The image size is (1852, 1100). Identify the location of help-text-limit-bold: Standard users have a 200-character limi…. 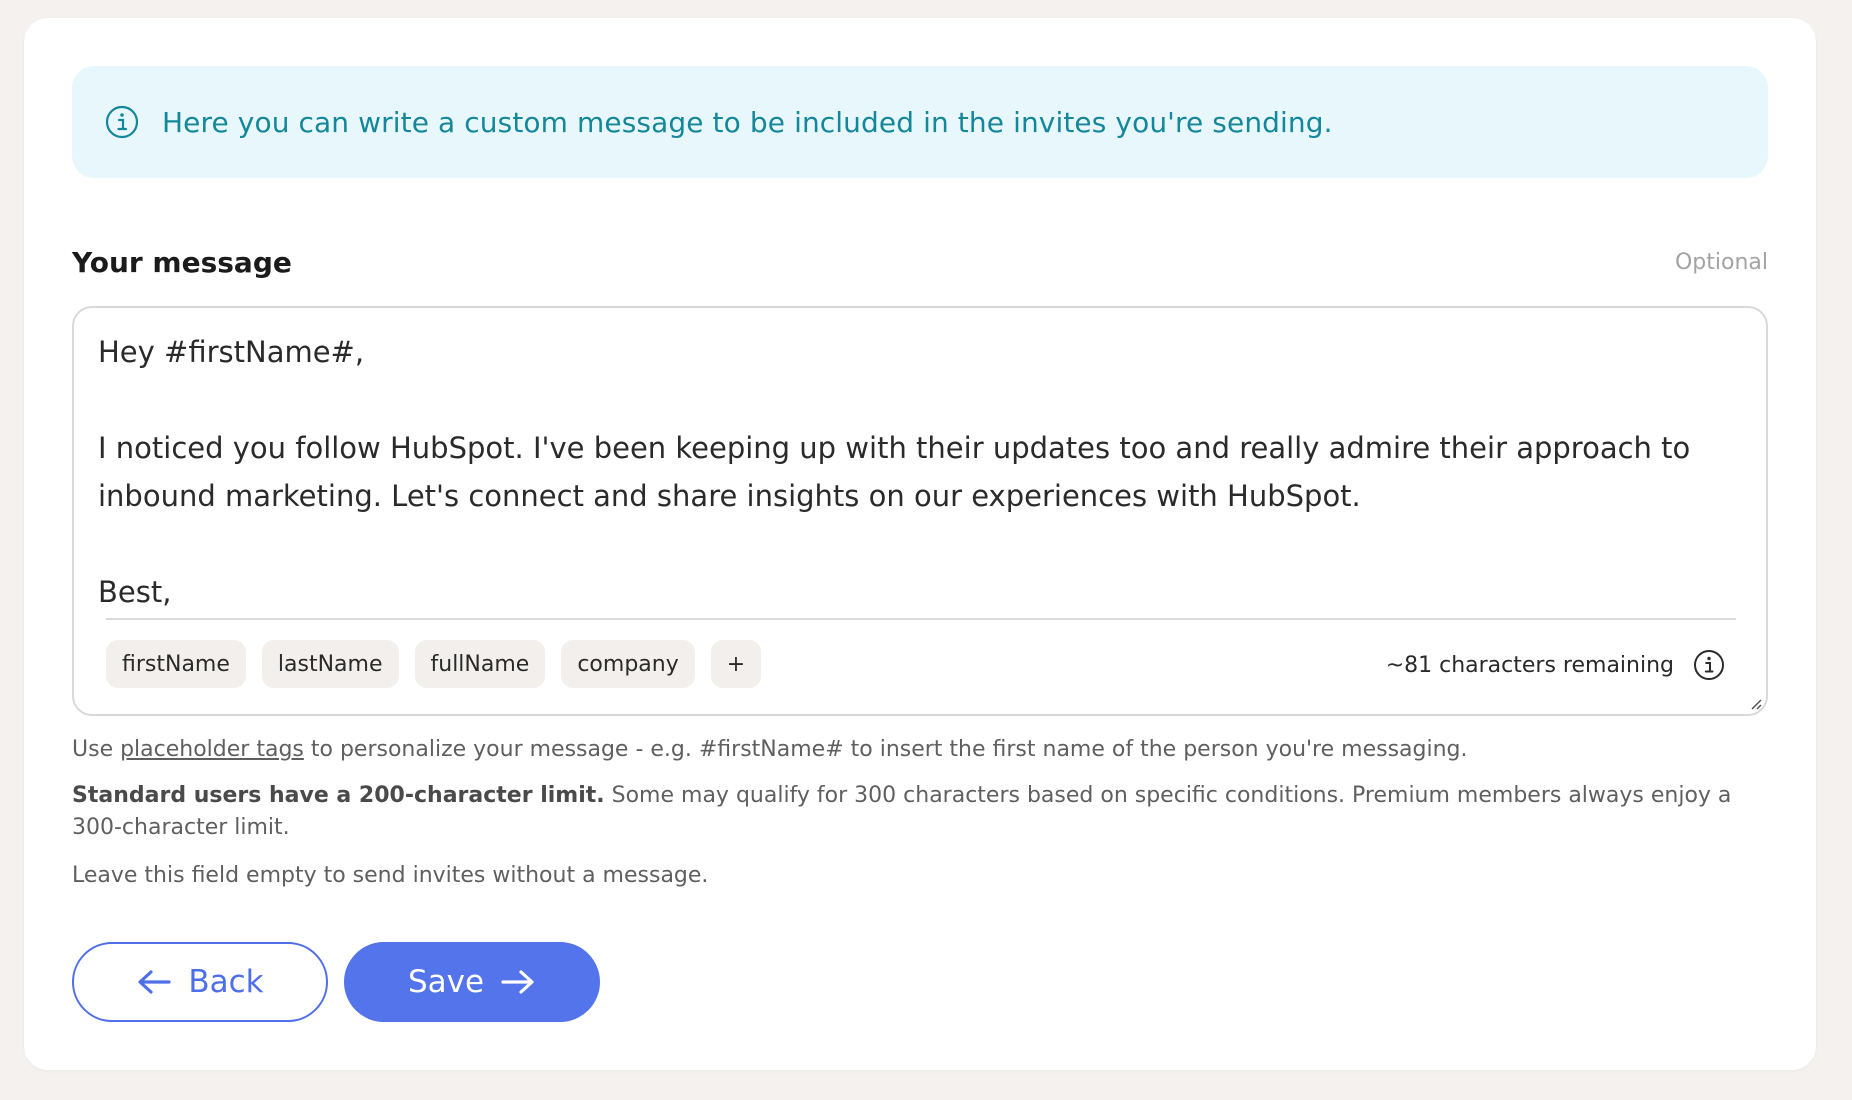
(338, 795).